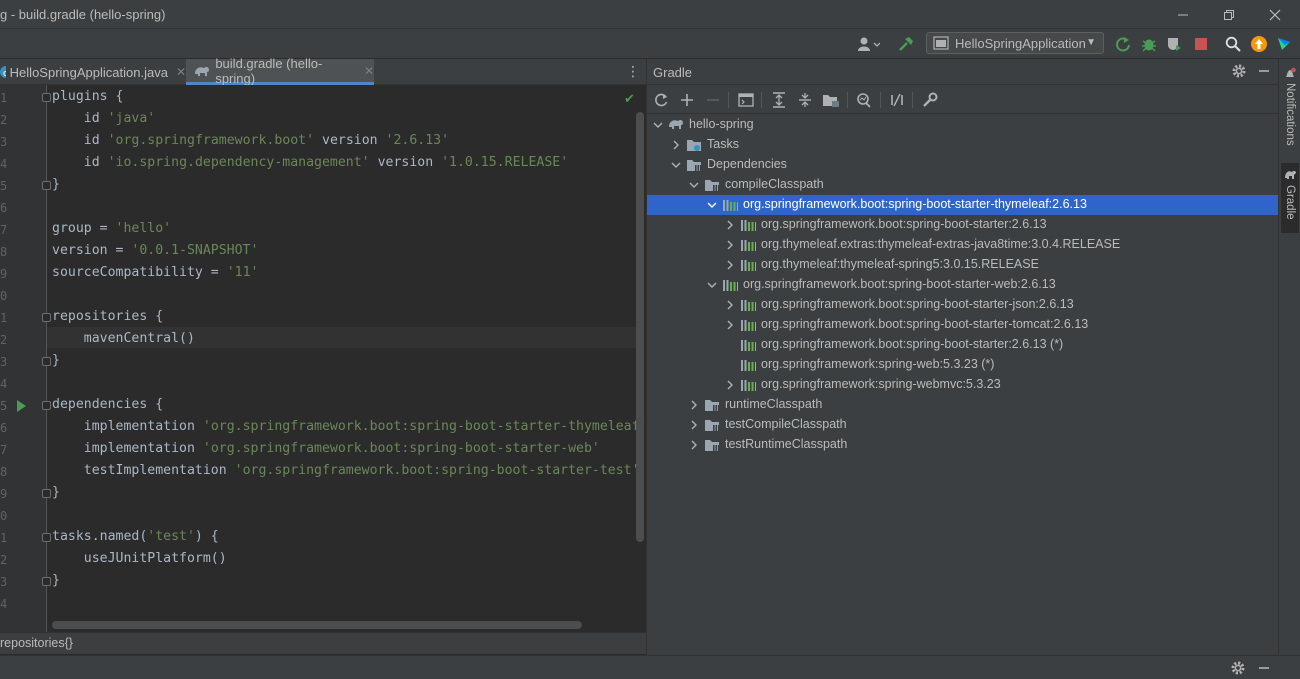 The width and height of the screenshot is (1300, 679). What do you see at coordinates (1183, 14) in the screenshot?
I see `minimize-button` at bounding box center [1183, 14].